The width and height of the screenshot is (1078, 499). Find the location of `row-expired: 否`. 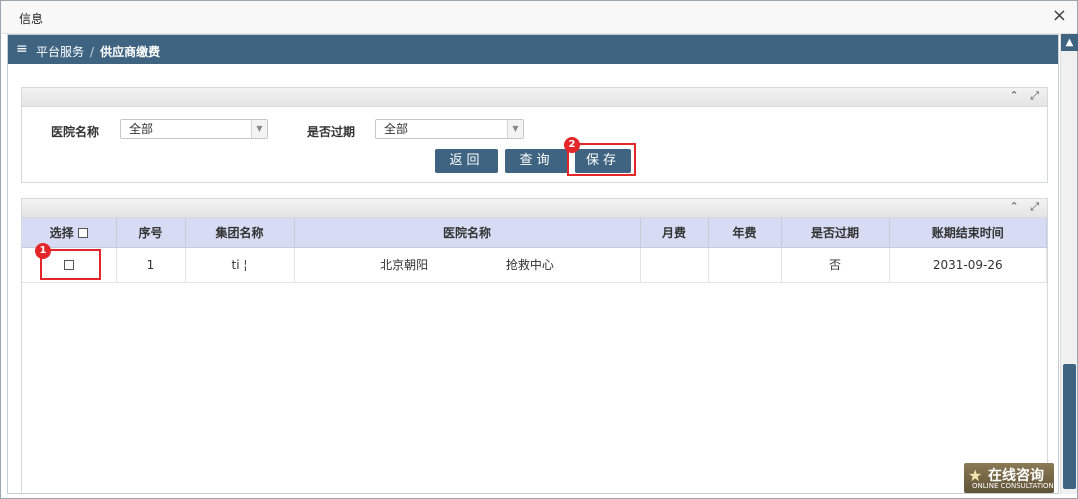

row-expired: 否 is located at coordinates (835, 265).